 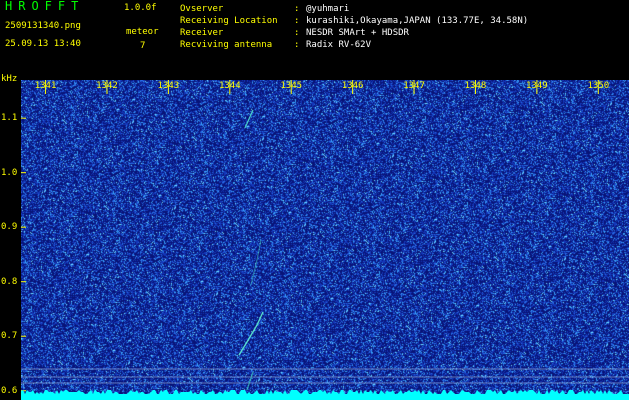 What do you see at coordinates (142, 32) in the screenshot?
I see `mode-label: meteor` at bounding box center [142, 32].